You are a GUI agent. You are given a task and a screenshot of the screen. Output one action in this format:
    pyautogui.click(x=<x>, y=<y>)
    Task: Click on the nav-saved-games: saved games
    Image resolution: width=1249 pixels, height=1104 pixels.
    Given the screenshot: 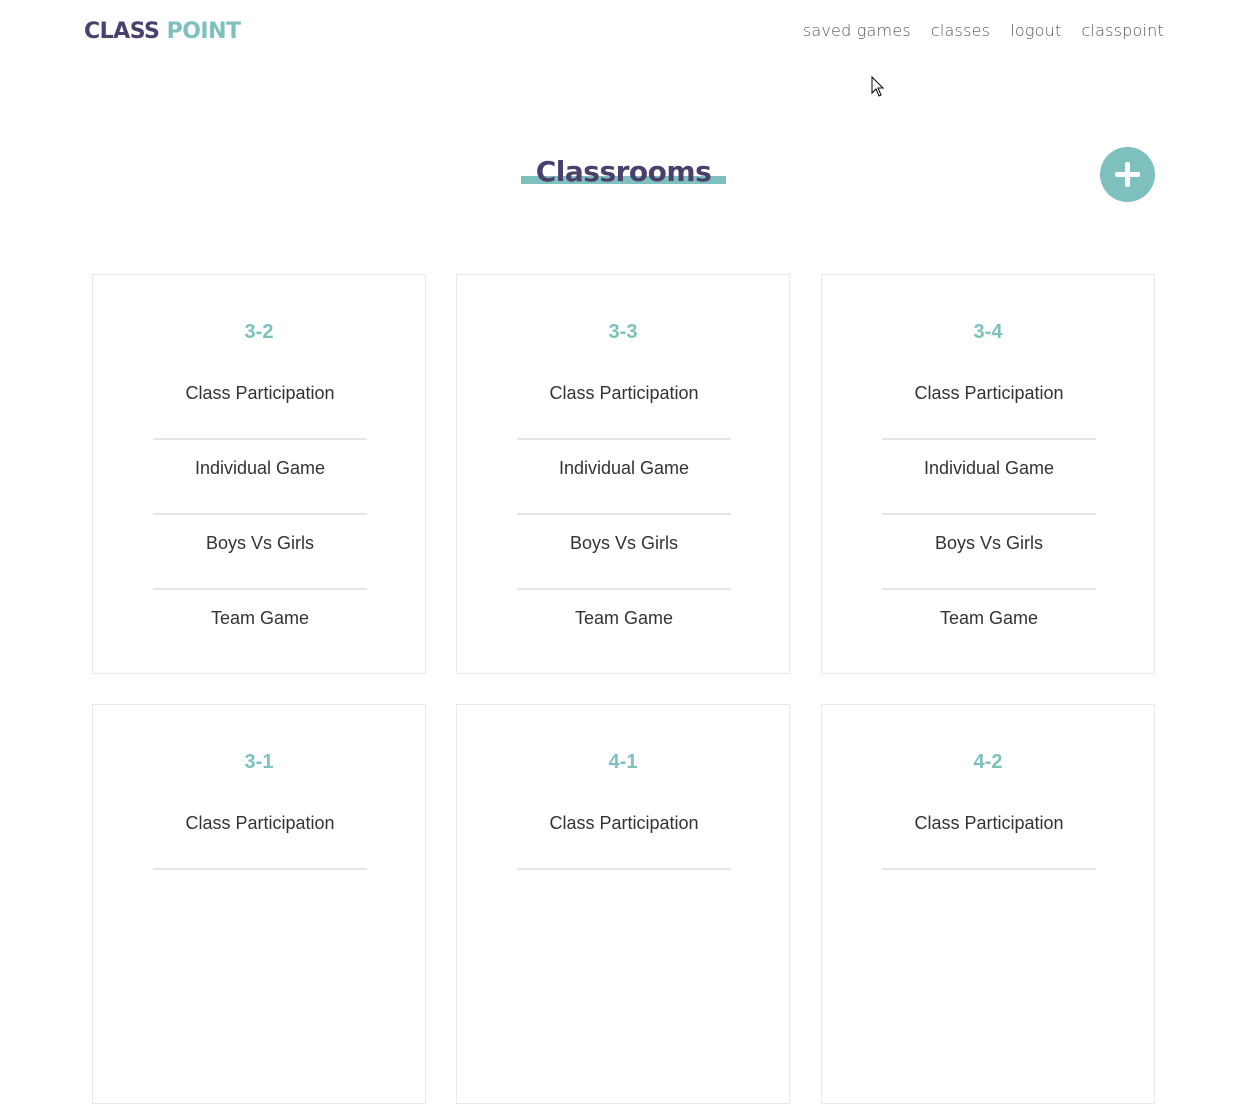 What is the action you would take?
    pyautogui.click(x=857, y=31)
    